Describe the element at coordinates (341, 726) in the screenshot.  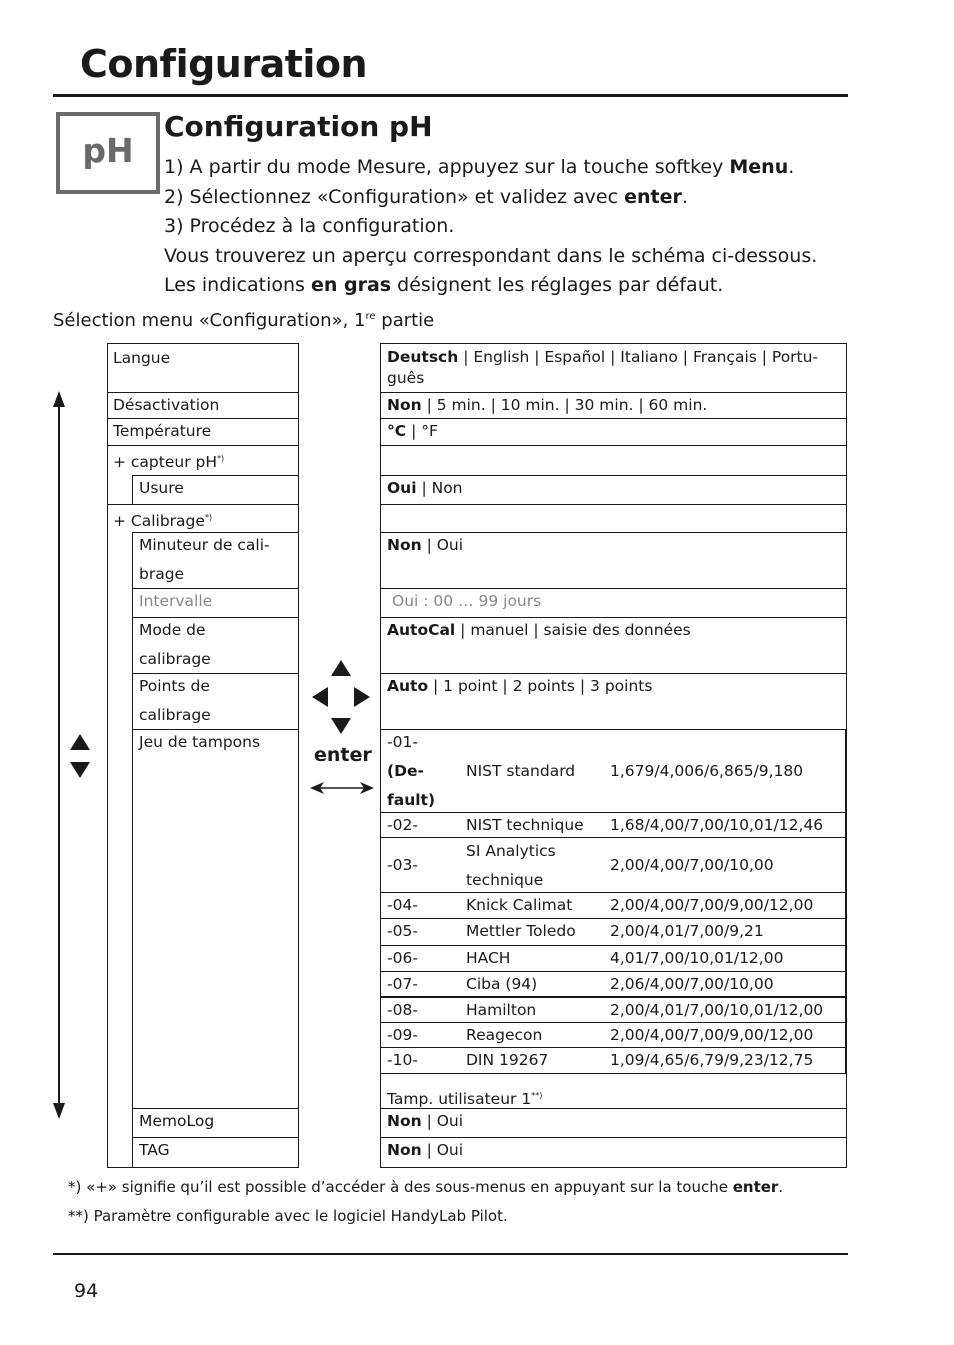
I see `arrow-down-icon` at that location.